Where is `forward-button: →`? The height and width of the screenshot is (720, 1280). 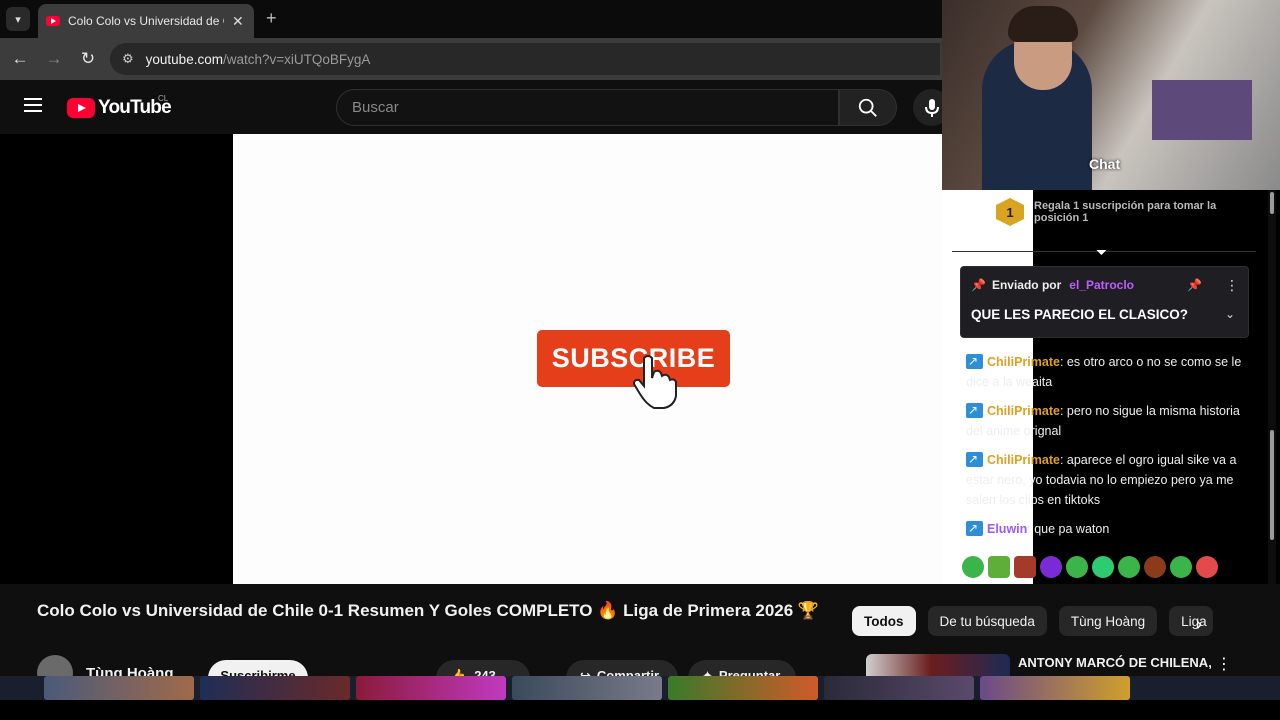 forward-button: → is located at coordinates (54, 59).